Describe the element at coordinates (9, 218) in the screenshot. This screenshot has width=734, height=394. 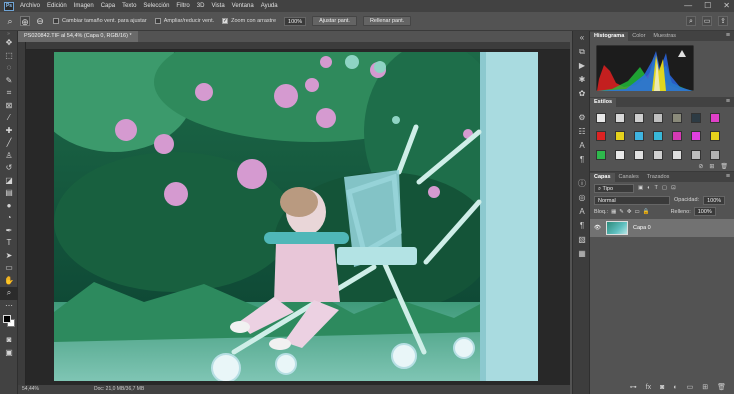
I see `dodge-tool-icon: ◔` at that location.